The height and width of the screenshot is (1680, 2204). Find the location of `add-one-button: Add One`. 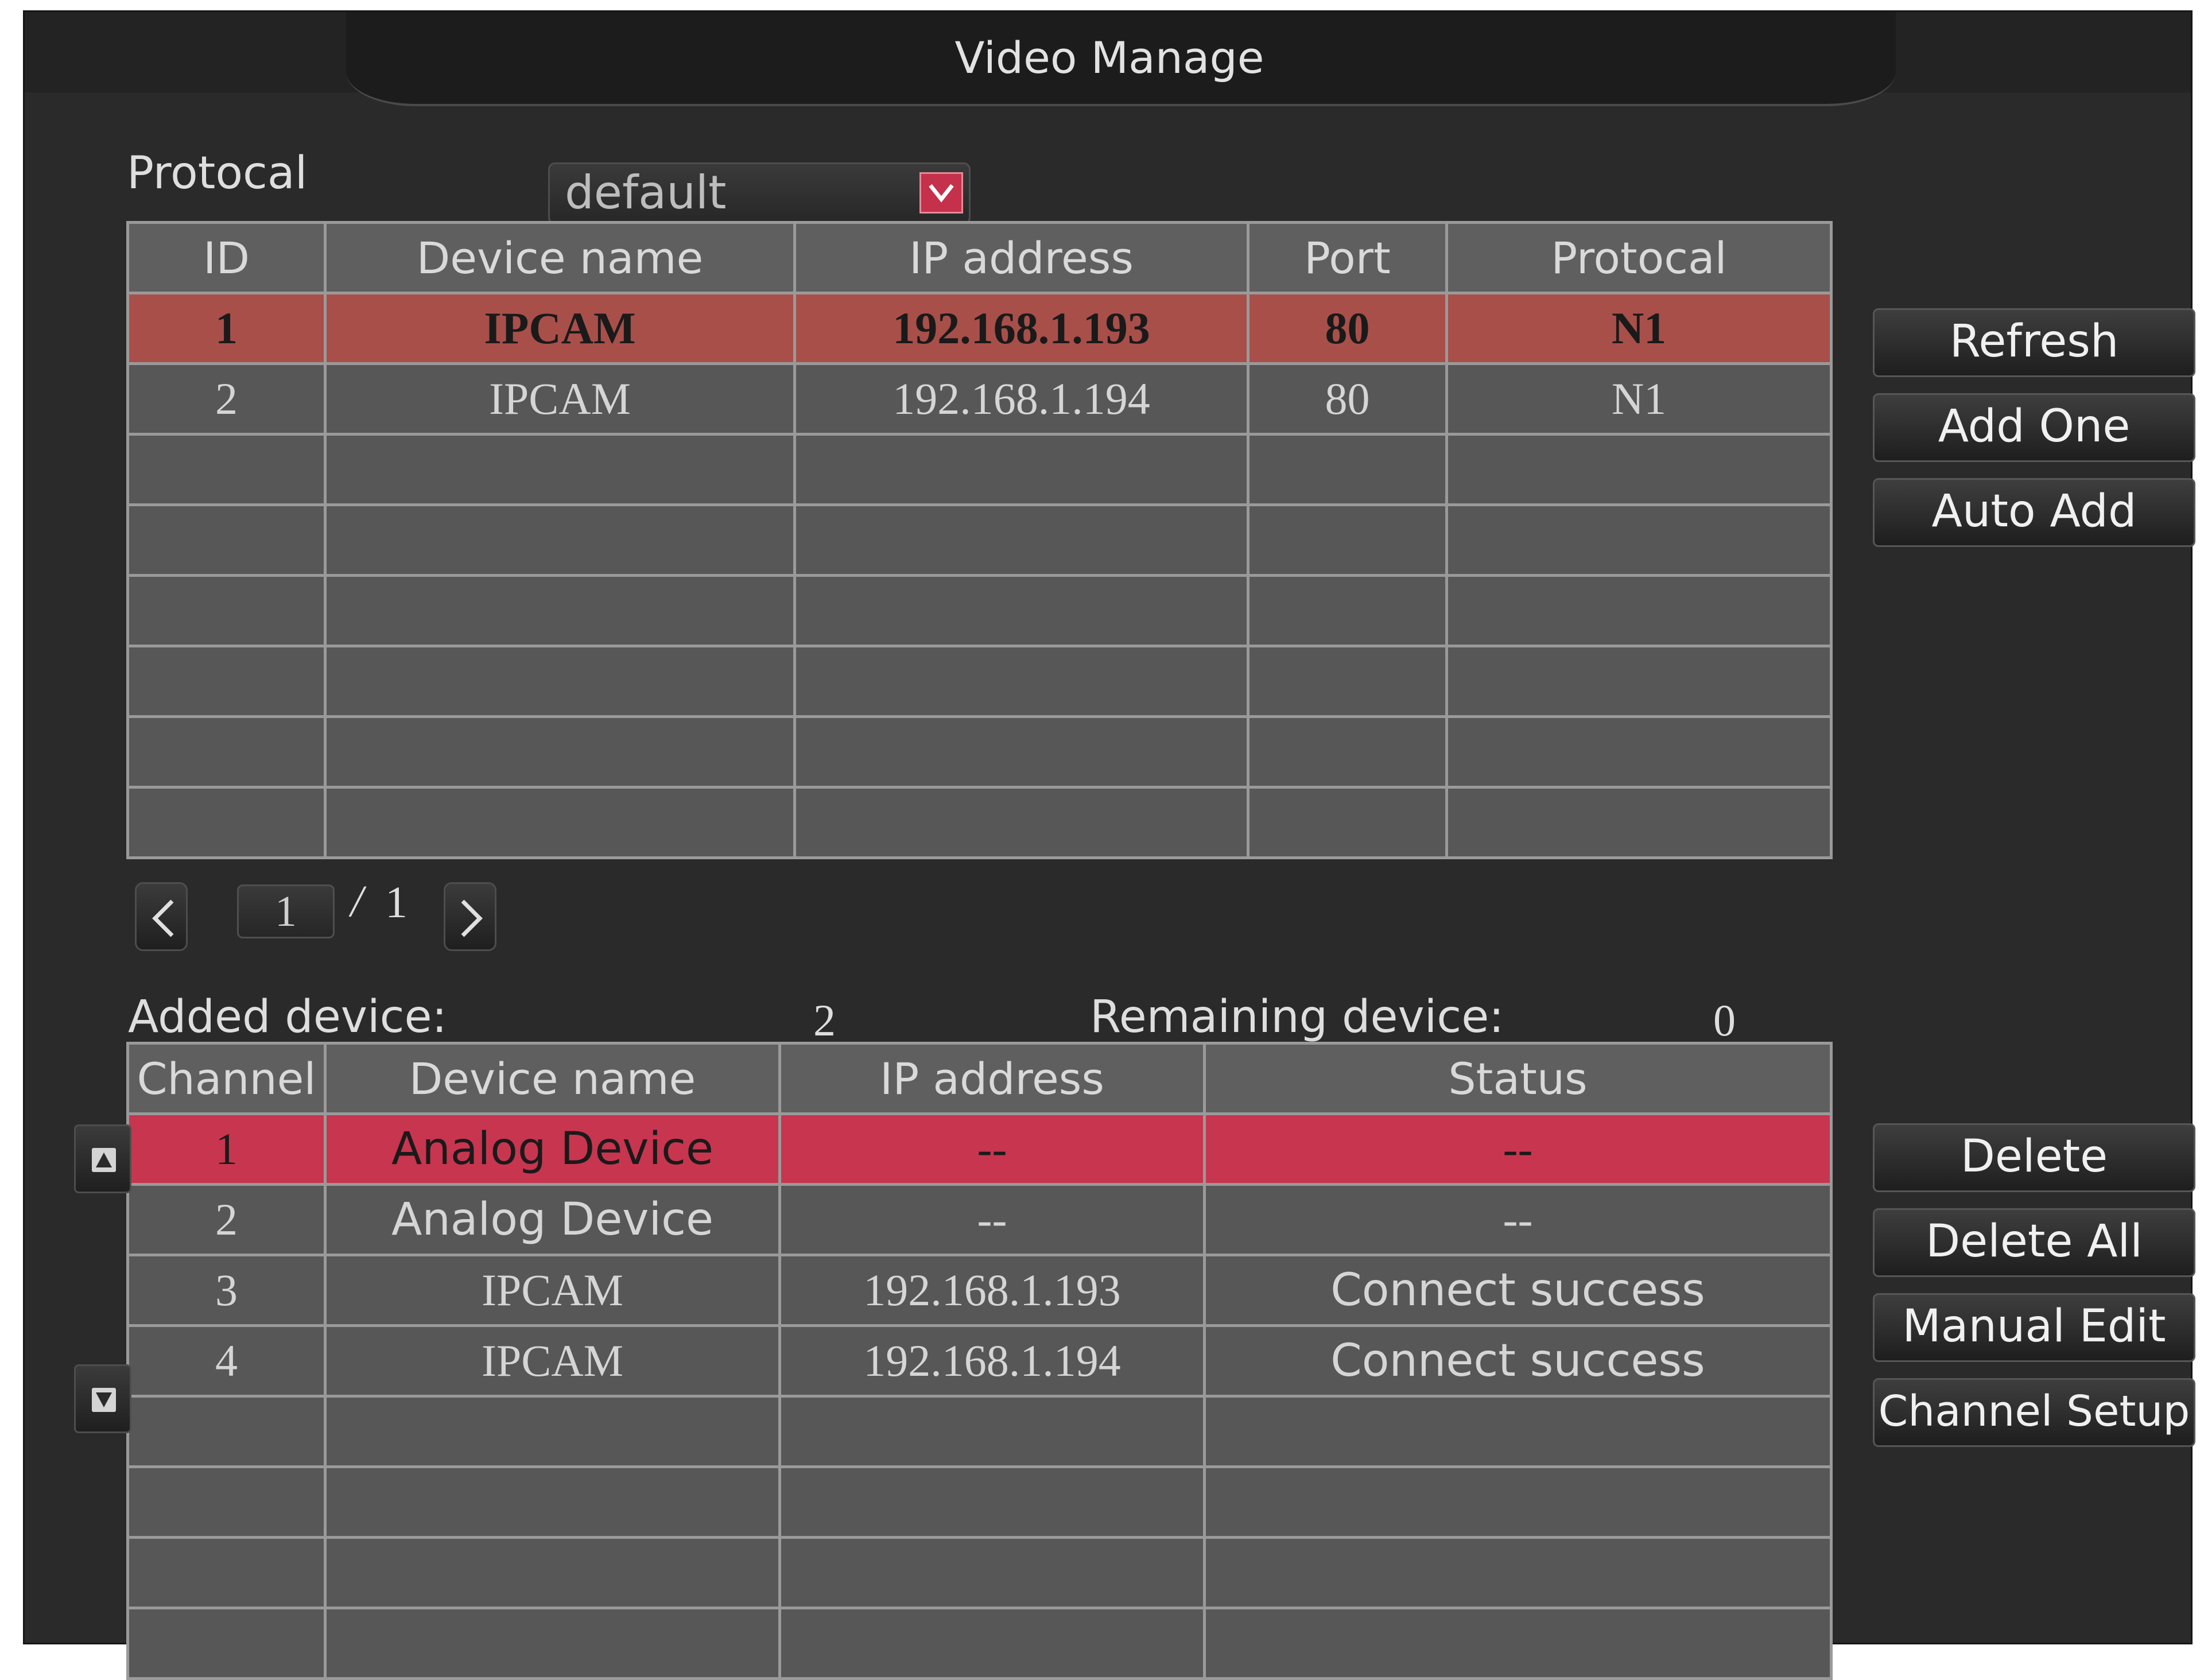

add-one-button: Add One is located at coordinates (2034, 428).